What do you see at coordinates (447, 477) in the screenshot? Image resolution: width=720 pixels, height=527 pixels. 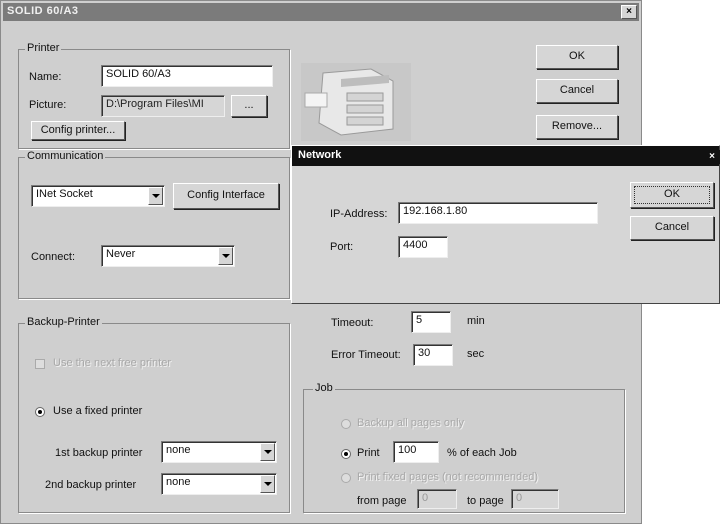 I see `print-fixed-pages-label: Print fixed pages (not recommended)` at bounding box center [447, 477].